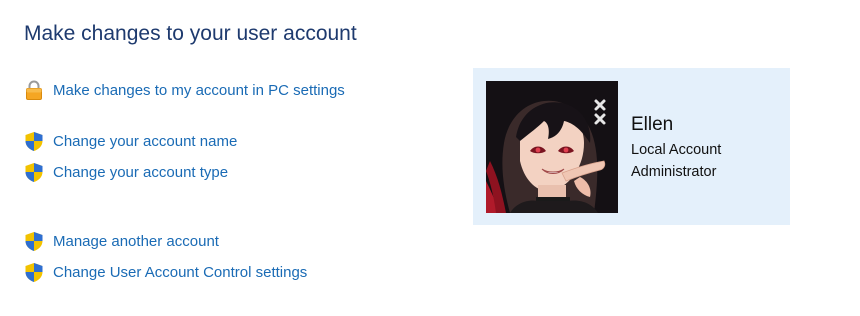  I want to click on link-label: Change your account type, so click(141, 172).